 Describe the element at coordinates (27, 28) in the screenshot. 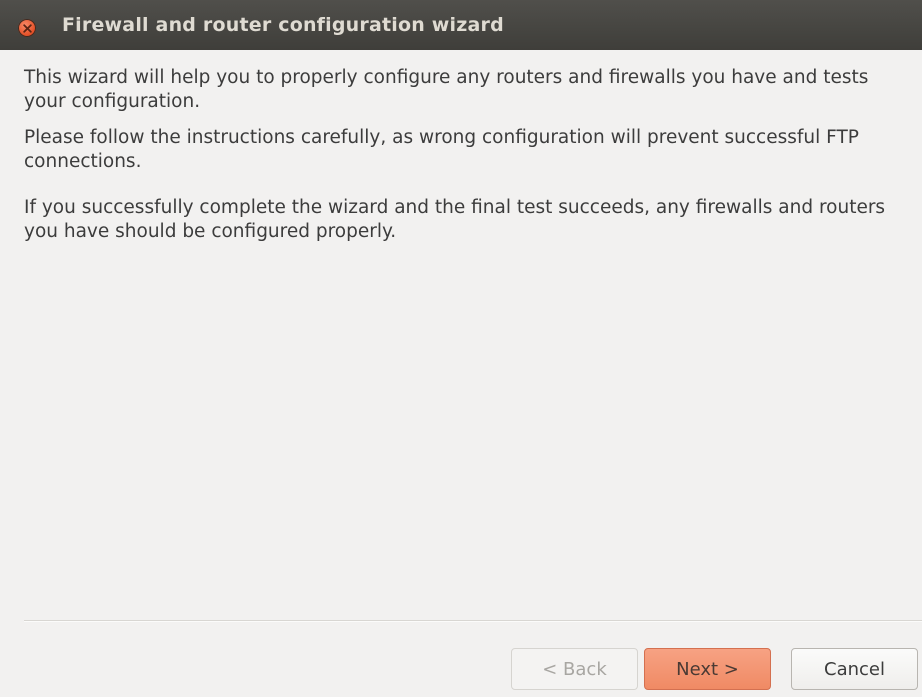

I see `close-icon` at that location.